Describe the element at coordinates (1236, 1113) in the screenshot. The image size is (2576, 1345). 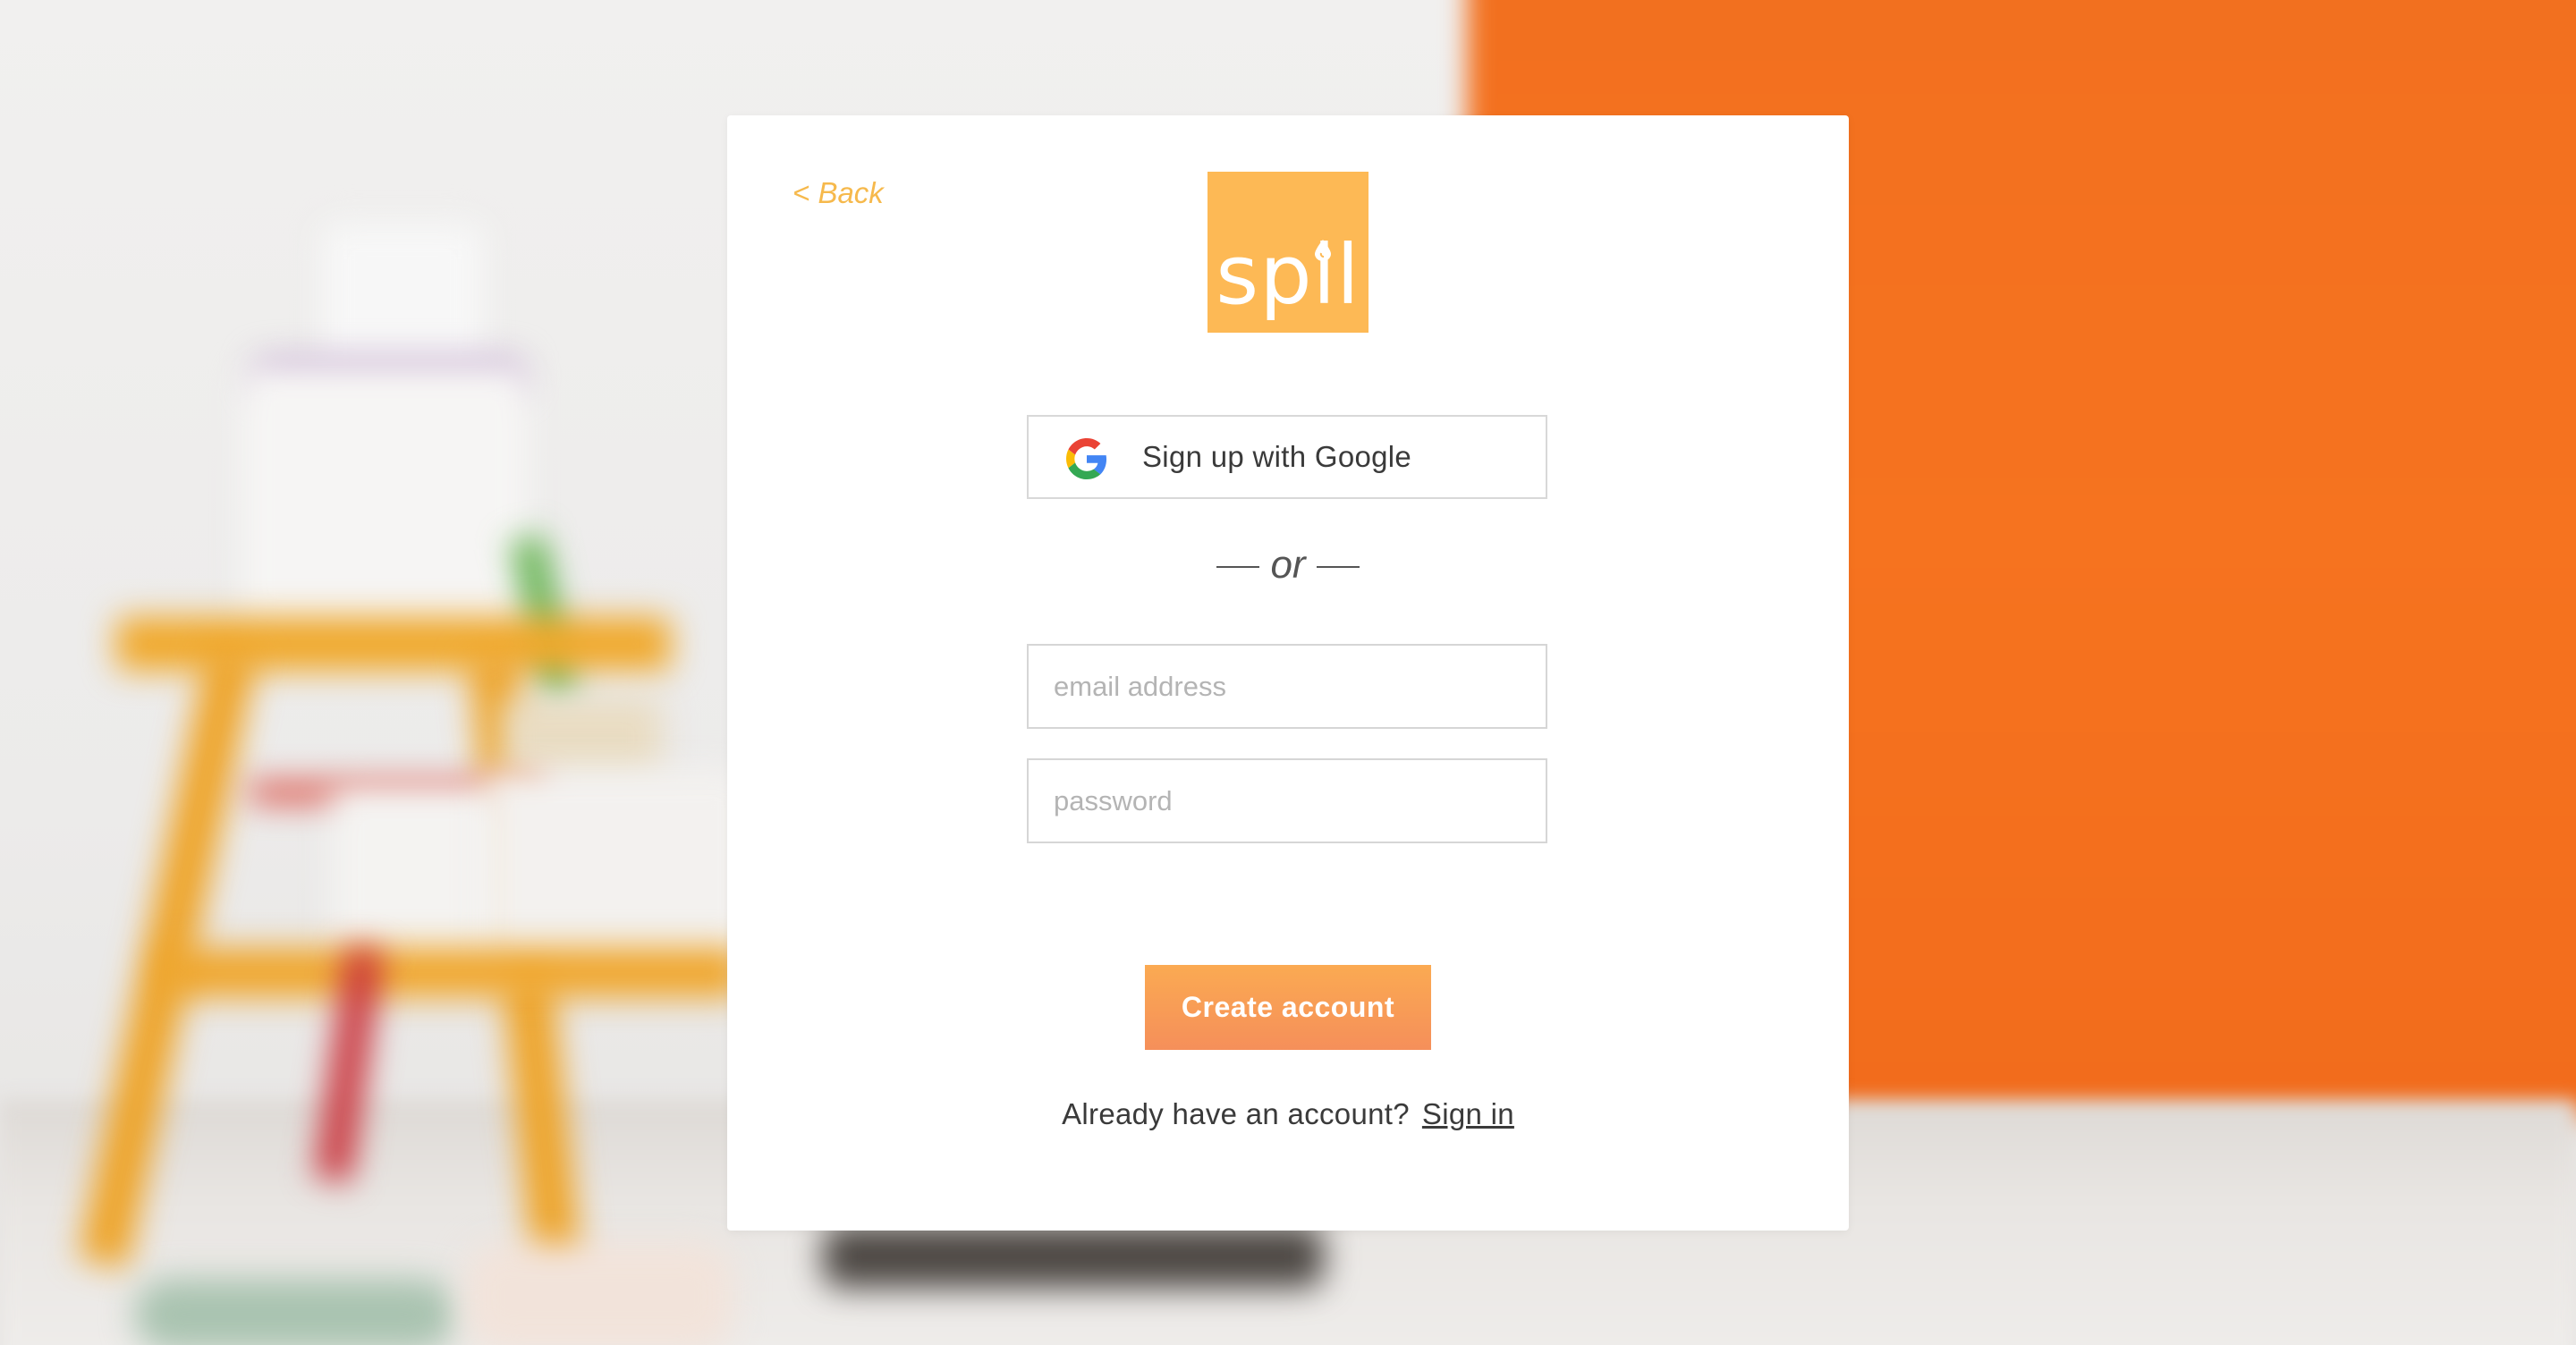
I see `signin-prompt: Already have an account?` at that location.